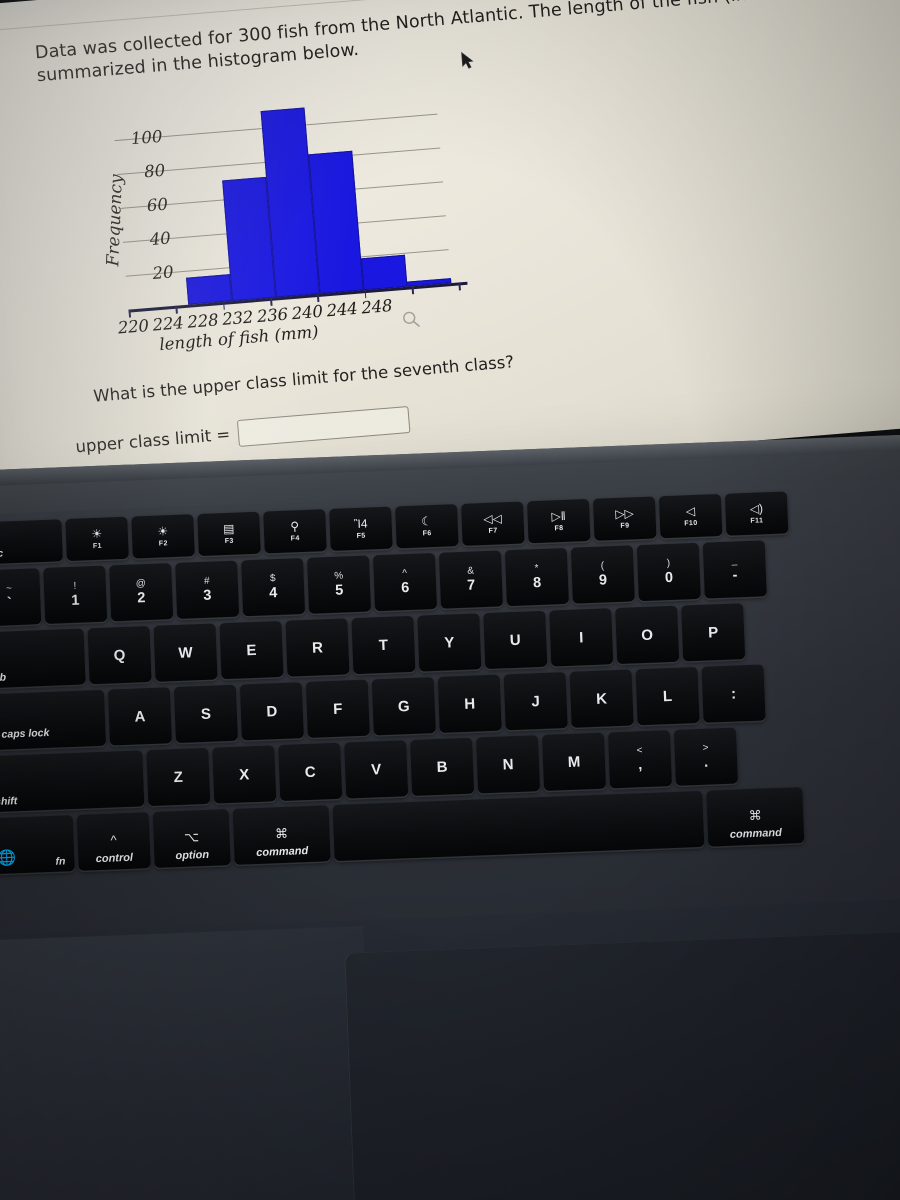 This screenshot has width=900, height=1200. Describe the element at coordinates (43, 658) in the screenshot. I see `key-tab: tab` at that location.